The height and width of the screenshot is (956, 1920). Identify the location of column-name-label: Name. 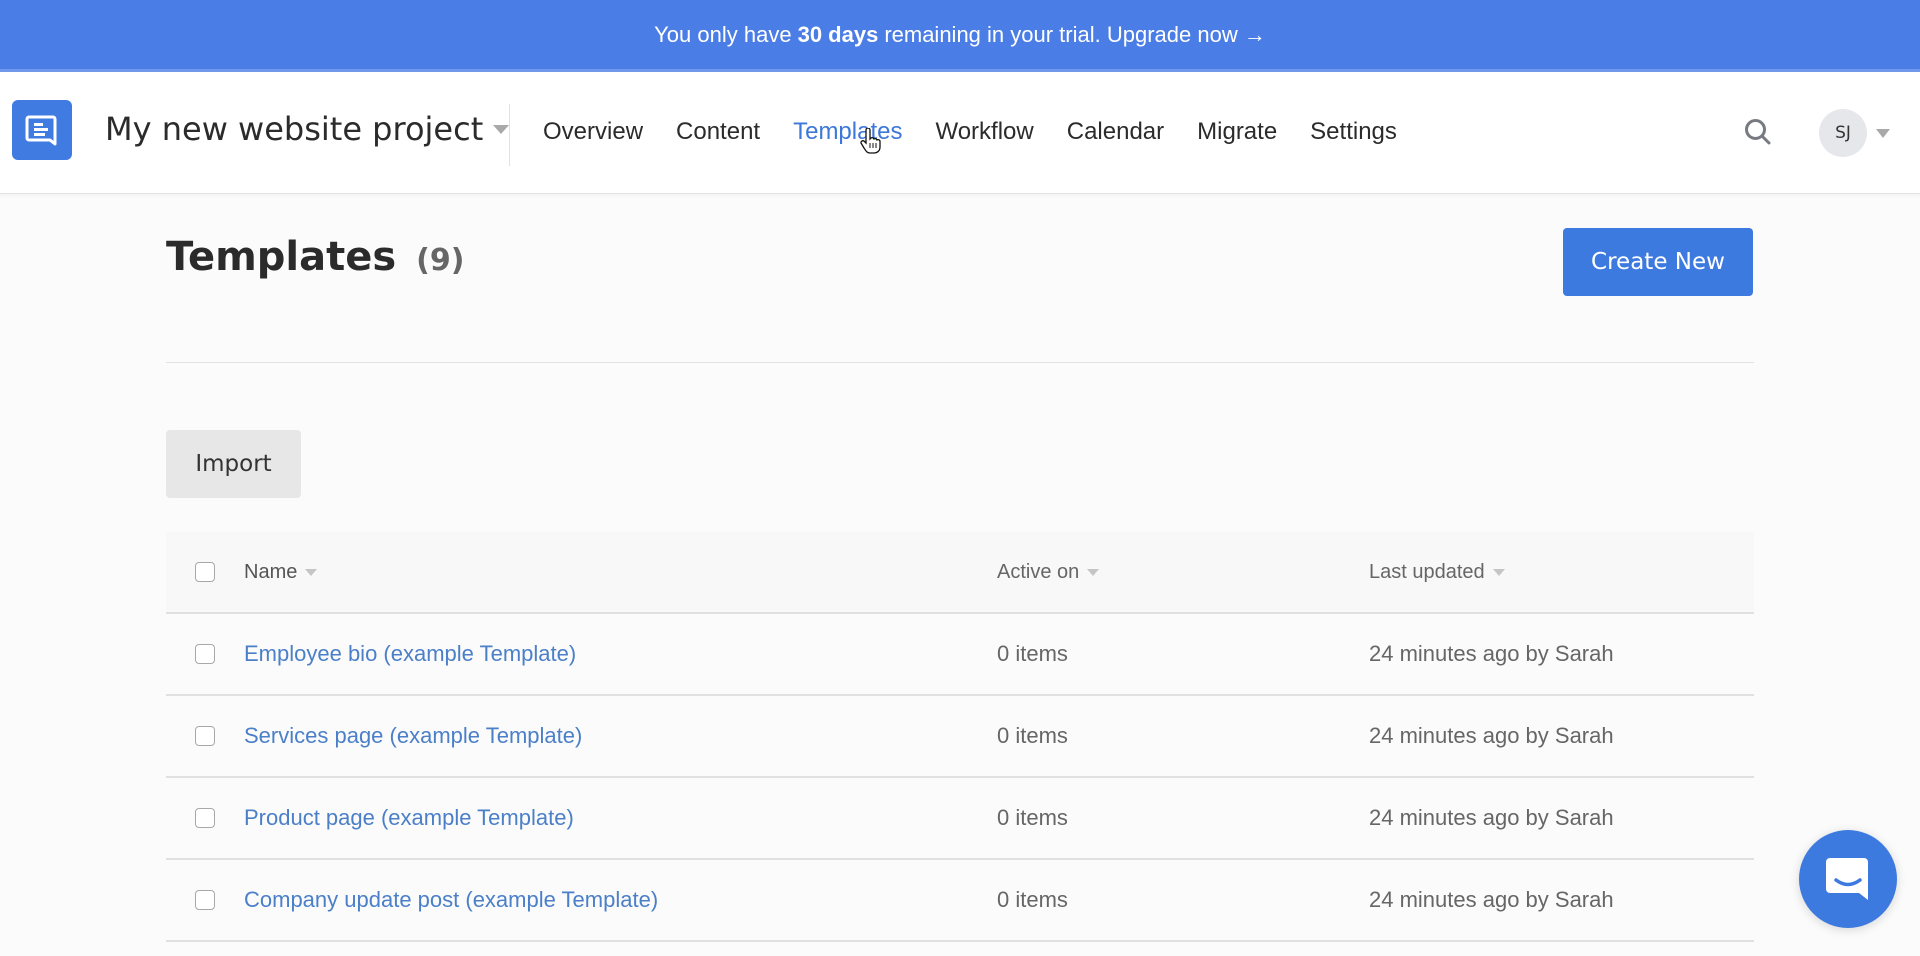
(271, 571).